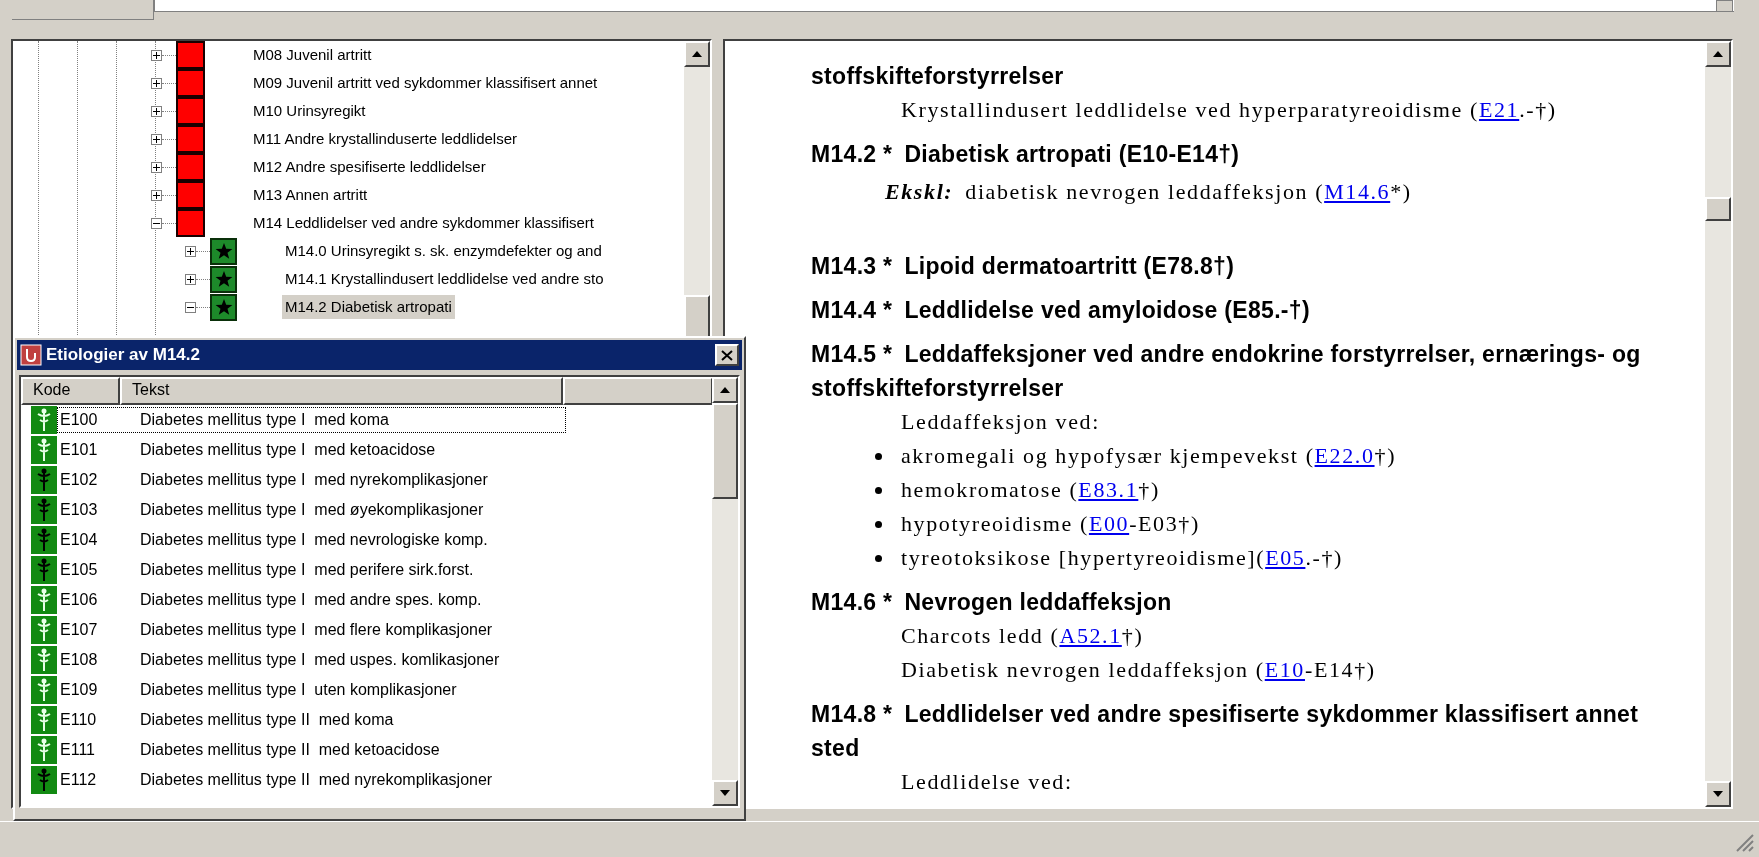  Describe the element at coordinates (368, 307) in the screenshot. I see `tree-item: M14.2 Diabetisk artropati` at that location.